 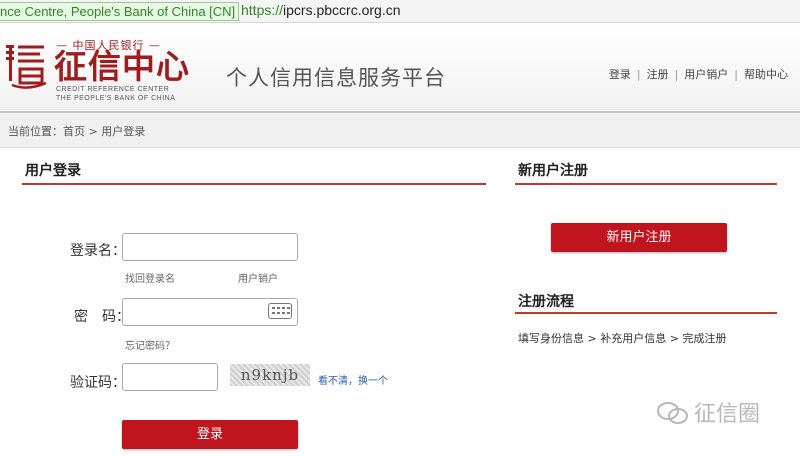 What do you see at coordinates (113, 89) in the screenshot?
I see `logo-english-line-1: CREDIT REFERENCE CENTER` at bounding box center [113, 89].